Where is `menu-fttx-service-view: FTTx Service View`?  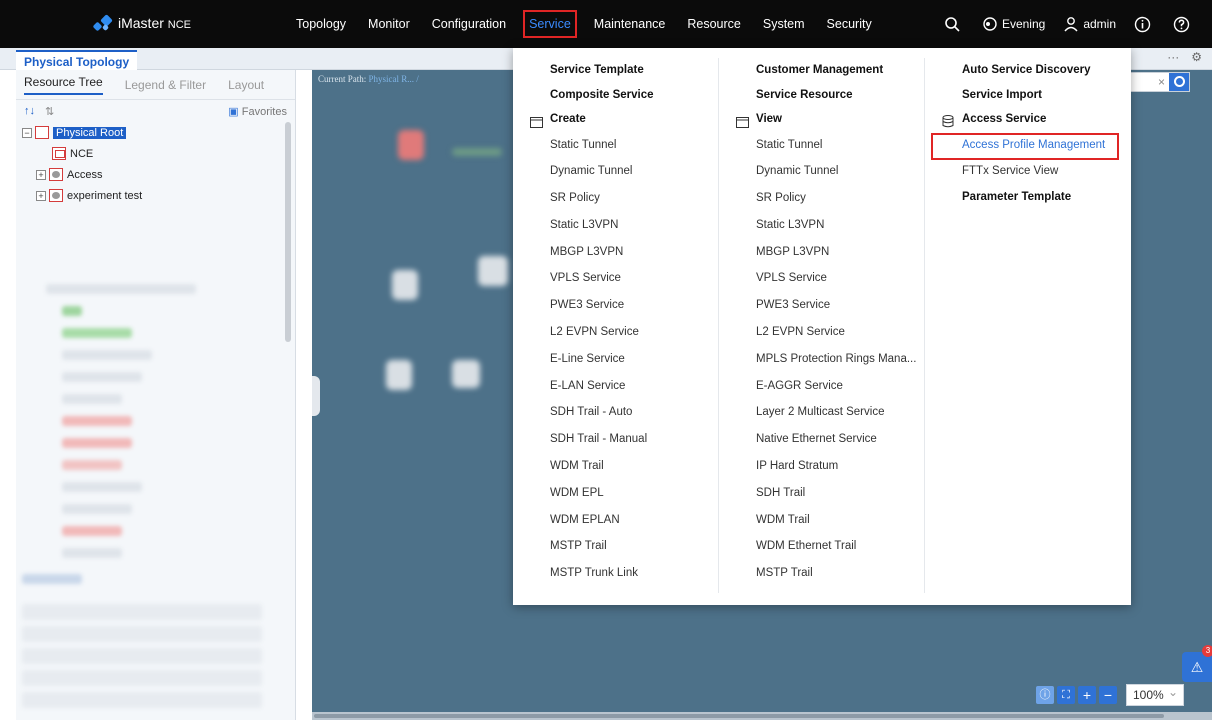 menu-fttx-service-view: FTTx Service View is located at coordinates (1028, 171).